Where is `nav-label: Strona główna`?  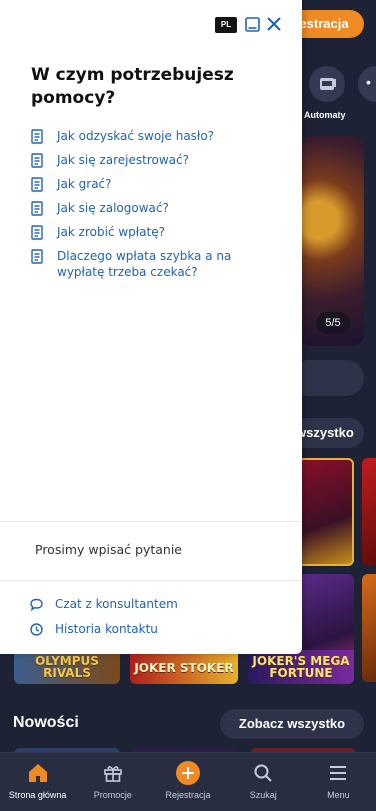 nav-label: Strona główna is located at coordinates (37, 795).